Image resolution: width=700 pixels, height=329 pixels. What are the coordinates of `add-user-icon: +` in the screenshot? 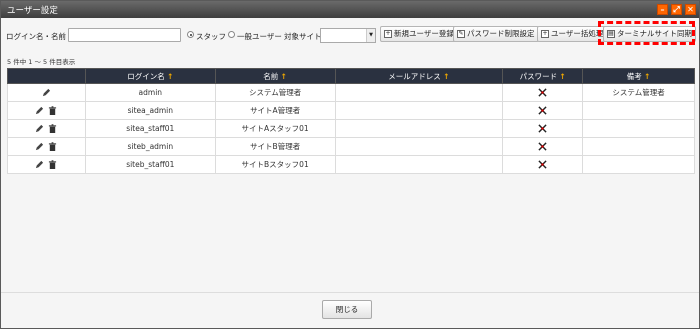 It's located at (388, 34).